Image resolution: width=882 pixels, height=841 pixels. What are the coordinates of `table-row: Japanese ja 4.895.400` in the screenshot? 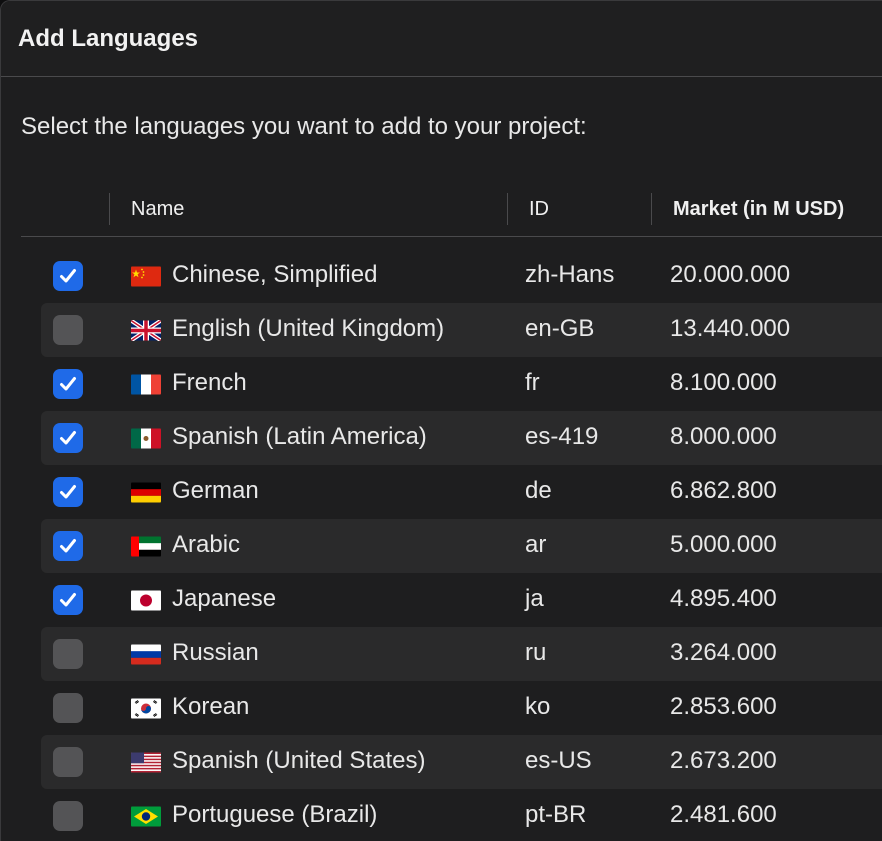 It's located at (461, 600).